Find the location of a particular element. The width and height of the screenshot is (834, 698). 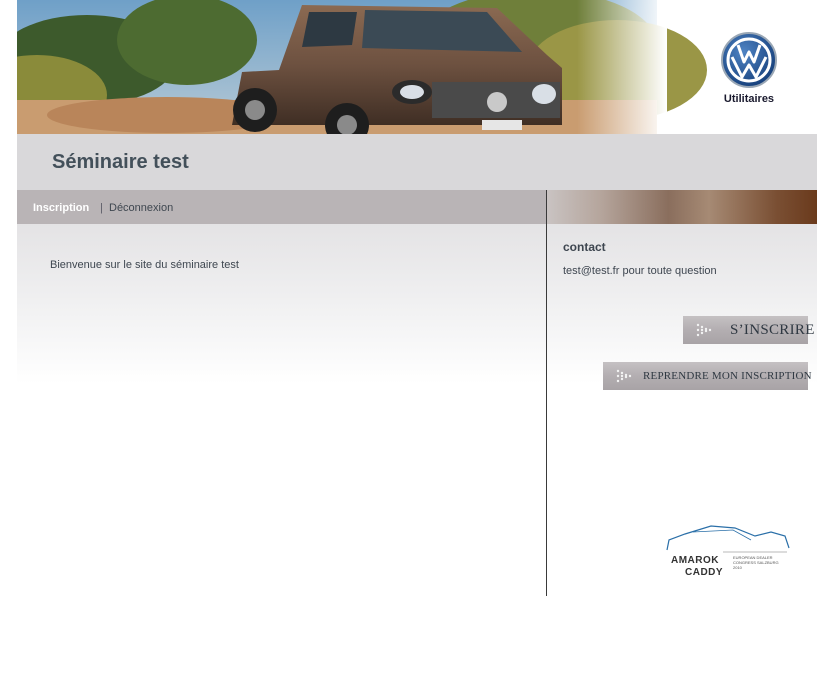

car-silhouette-icon is located at coordinates (728, 539).